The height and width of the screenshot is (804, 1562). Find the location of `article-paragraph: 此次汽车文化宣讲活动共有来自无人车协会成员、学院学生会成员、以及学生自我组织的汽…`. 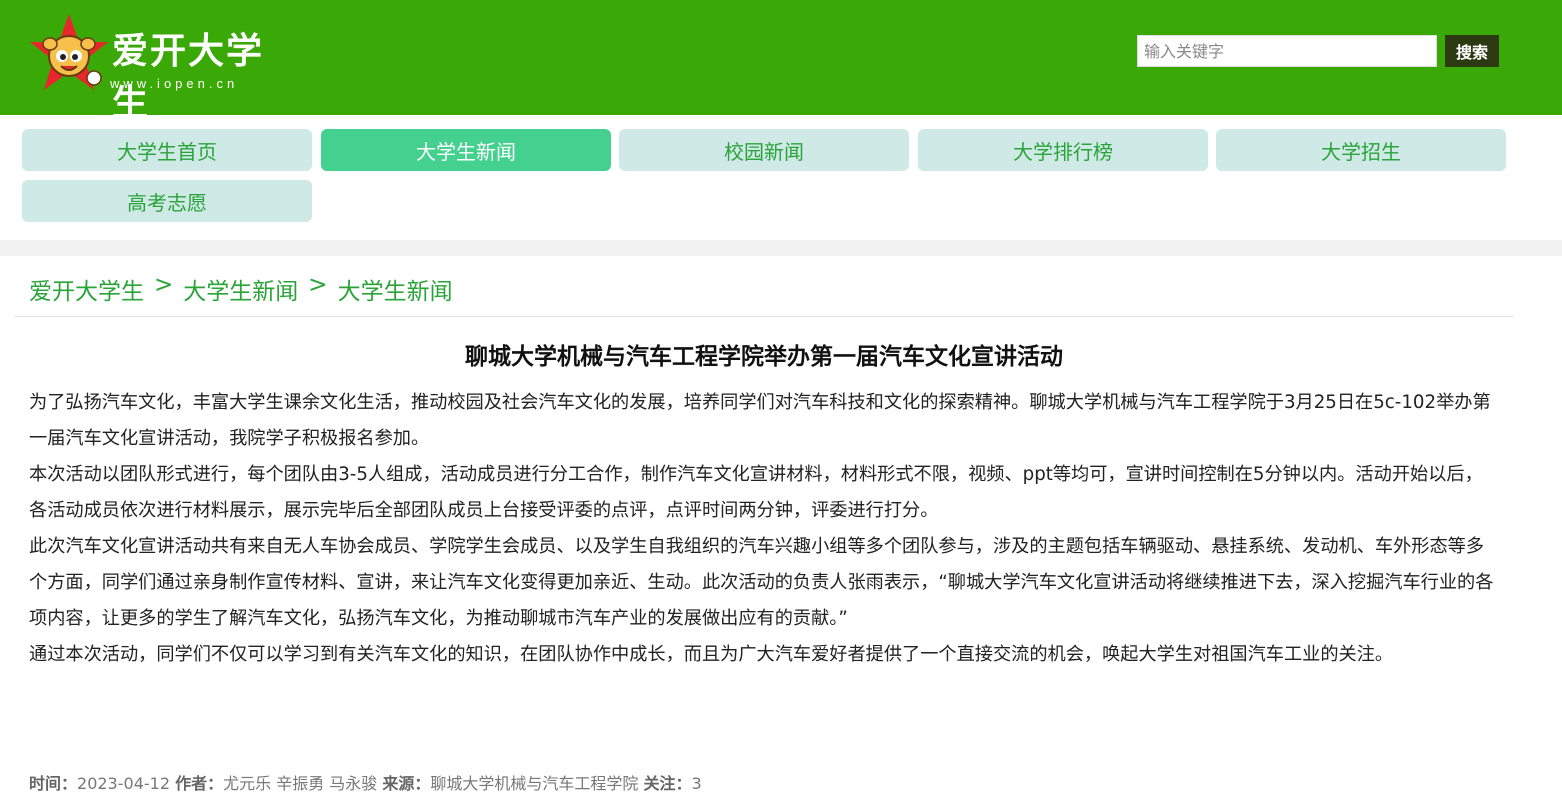

article-paragraph: 此次汽车文化宣讲活动共有来自无人车协会成员、学院学生会成员、以及学生自我组织的汽… is located at coordinates (761, 582).